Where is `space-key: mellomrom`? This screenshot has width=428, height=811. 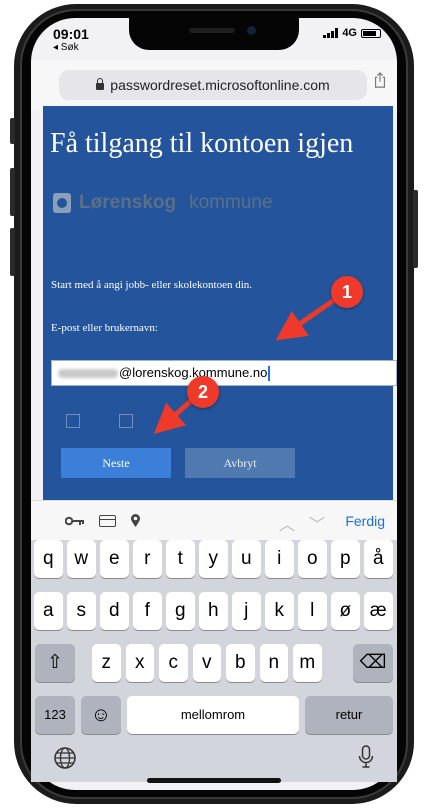 space-key: mellomrom is located at coordinates (213, 715).